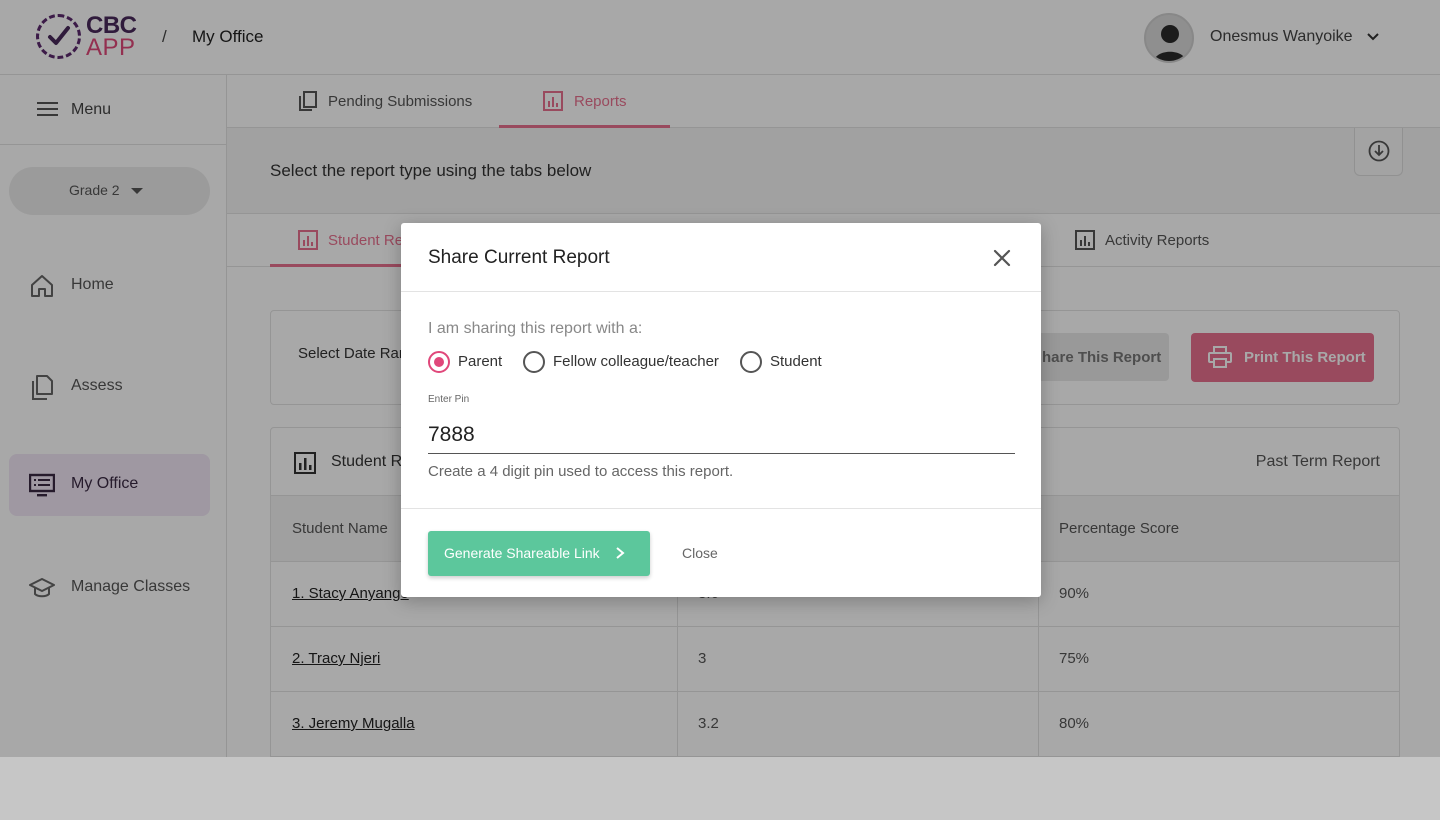  What do you see at coordinates (1002, 258) in the screenshot?
I see `close-icon` at bounding box center [1002, 258].